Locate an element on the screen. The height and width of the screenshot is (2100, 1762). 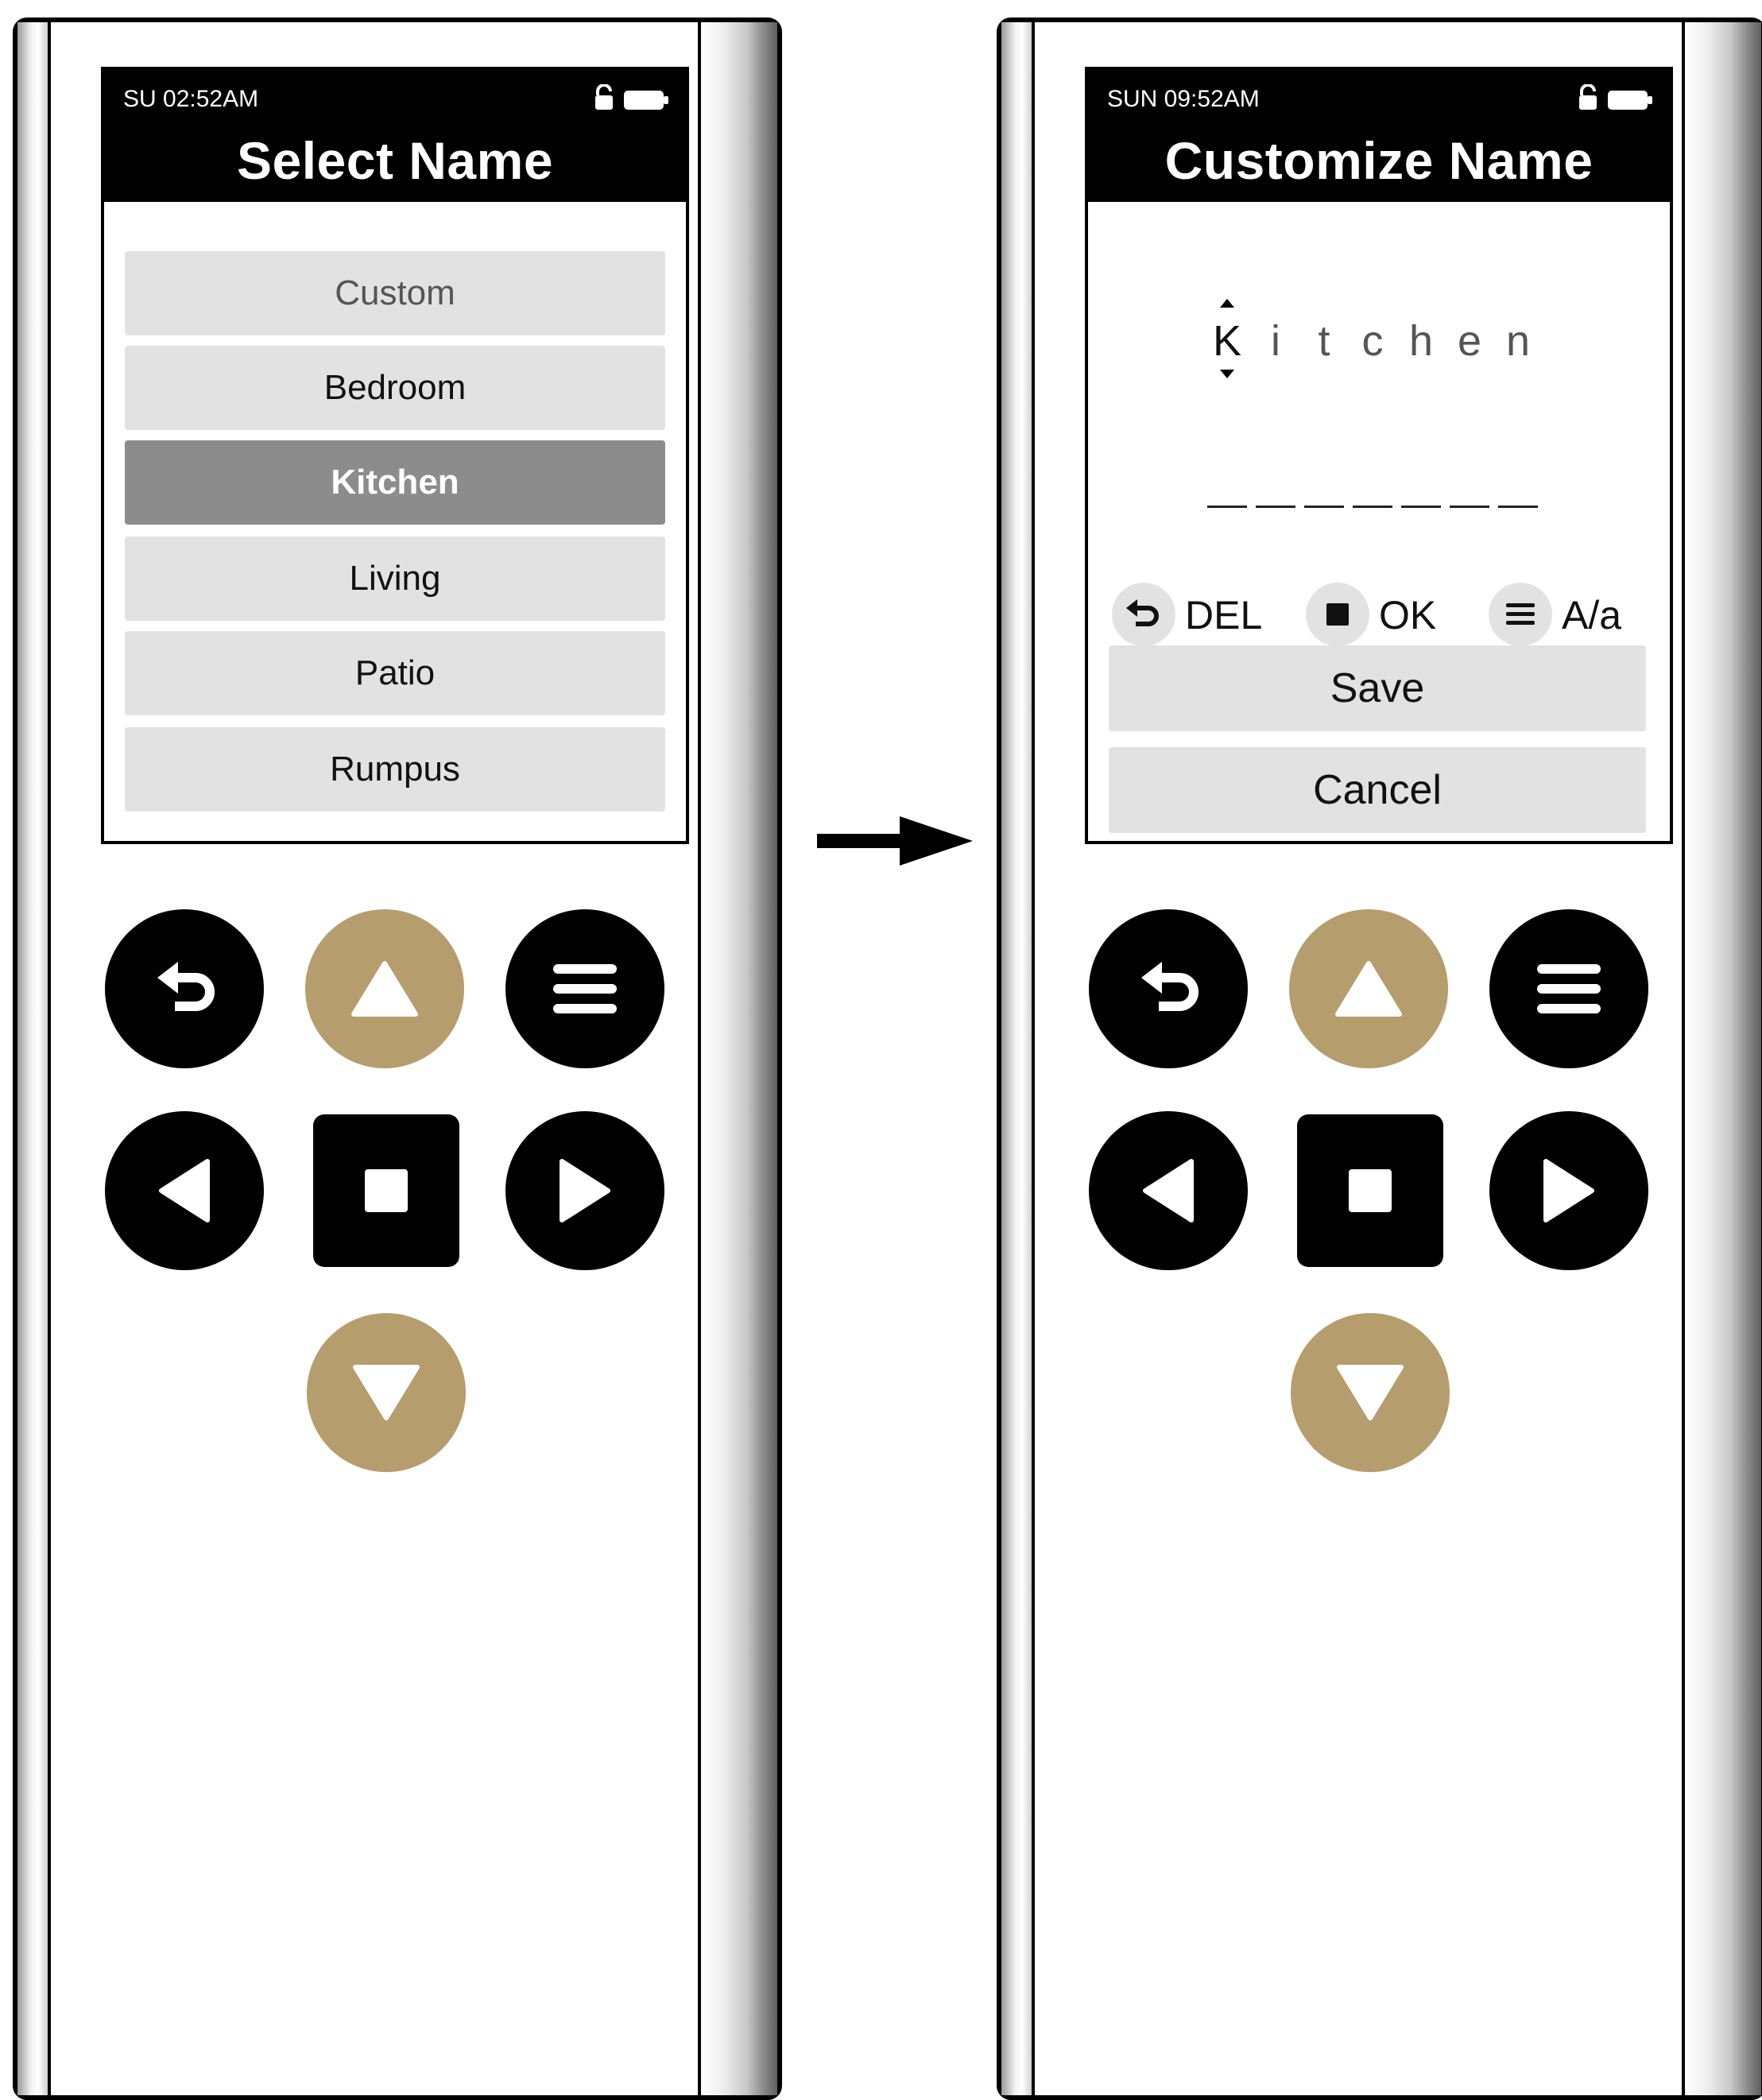
name-editor: K i t c h e n is located at coordinates (1379, 338).